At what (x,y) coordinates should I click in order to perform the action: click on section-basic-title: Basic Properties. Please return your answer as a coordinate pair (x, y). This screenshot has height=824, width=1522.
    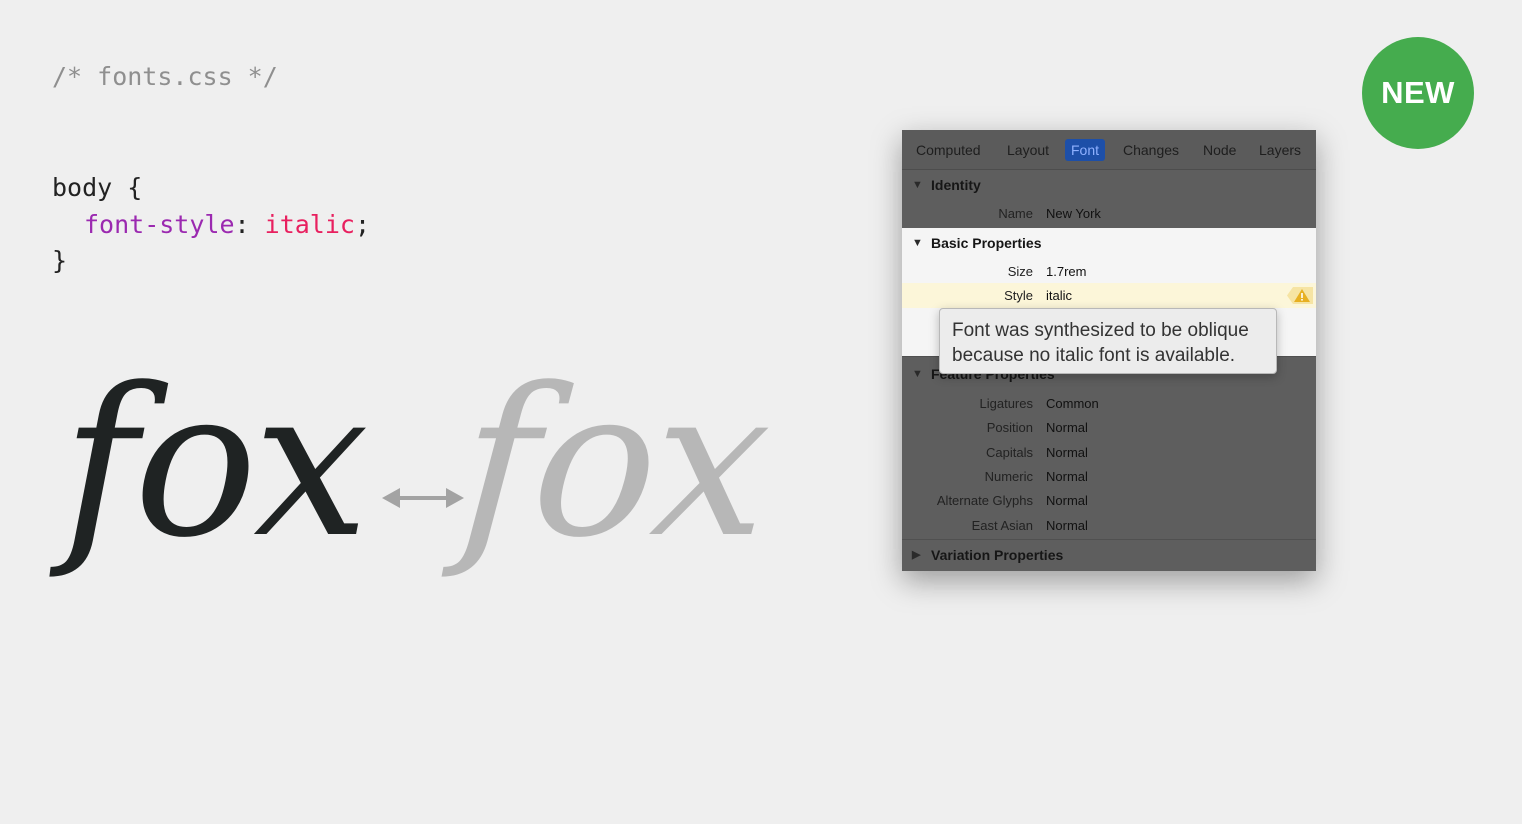
    Looking at the image, I should click on (986, 243).